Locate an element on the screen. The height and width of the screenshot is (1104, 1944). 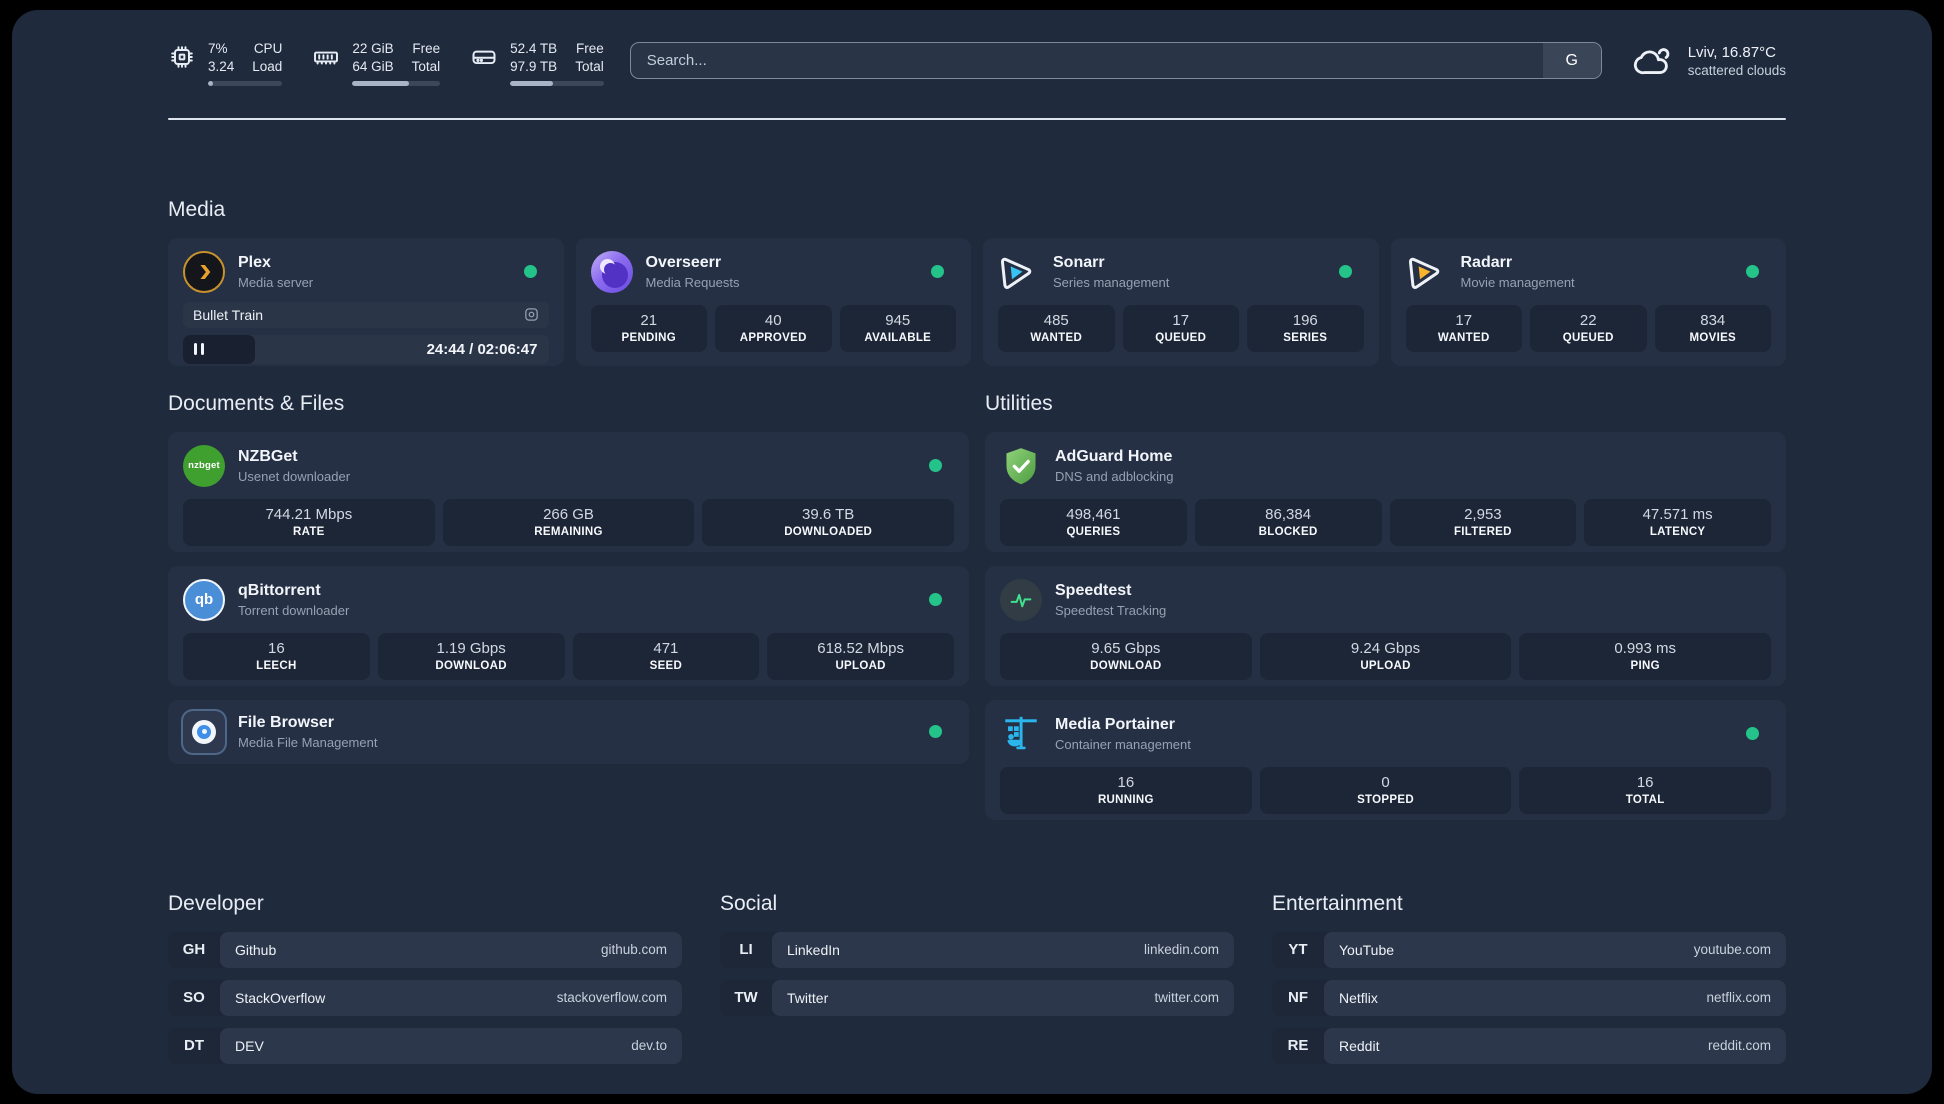
bookmark-name: StackOverflow is located at coordinates (280, 997).